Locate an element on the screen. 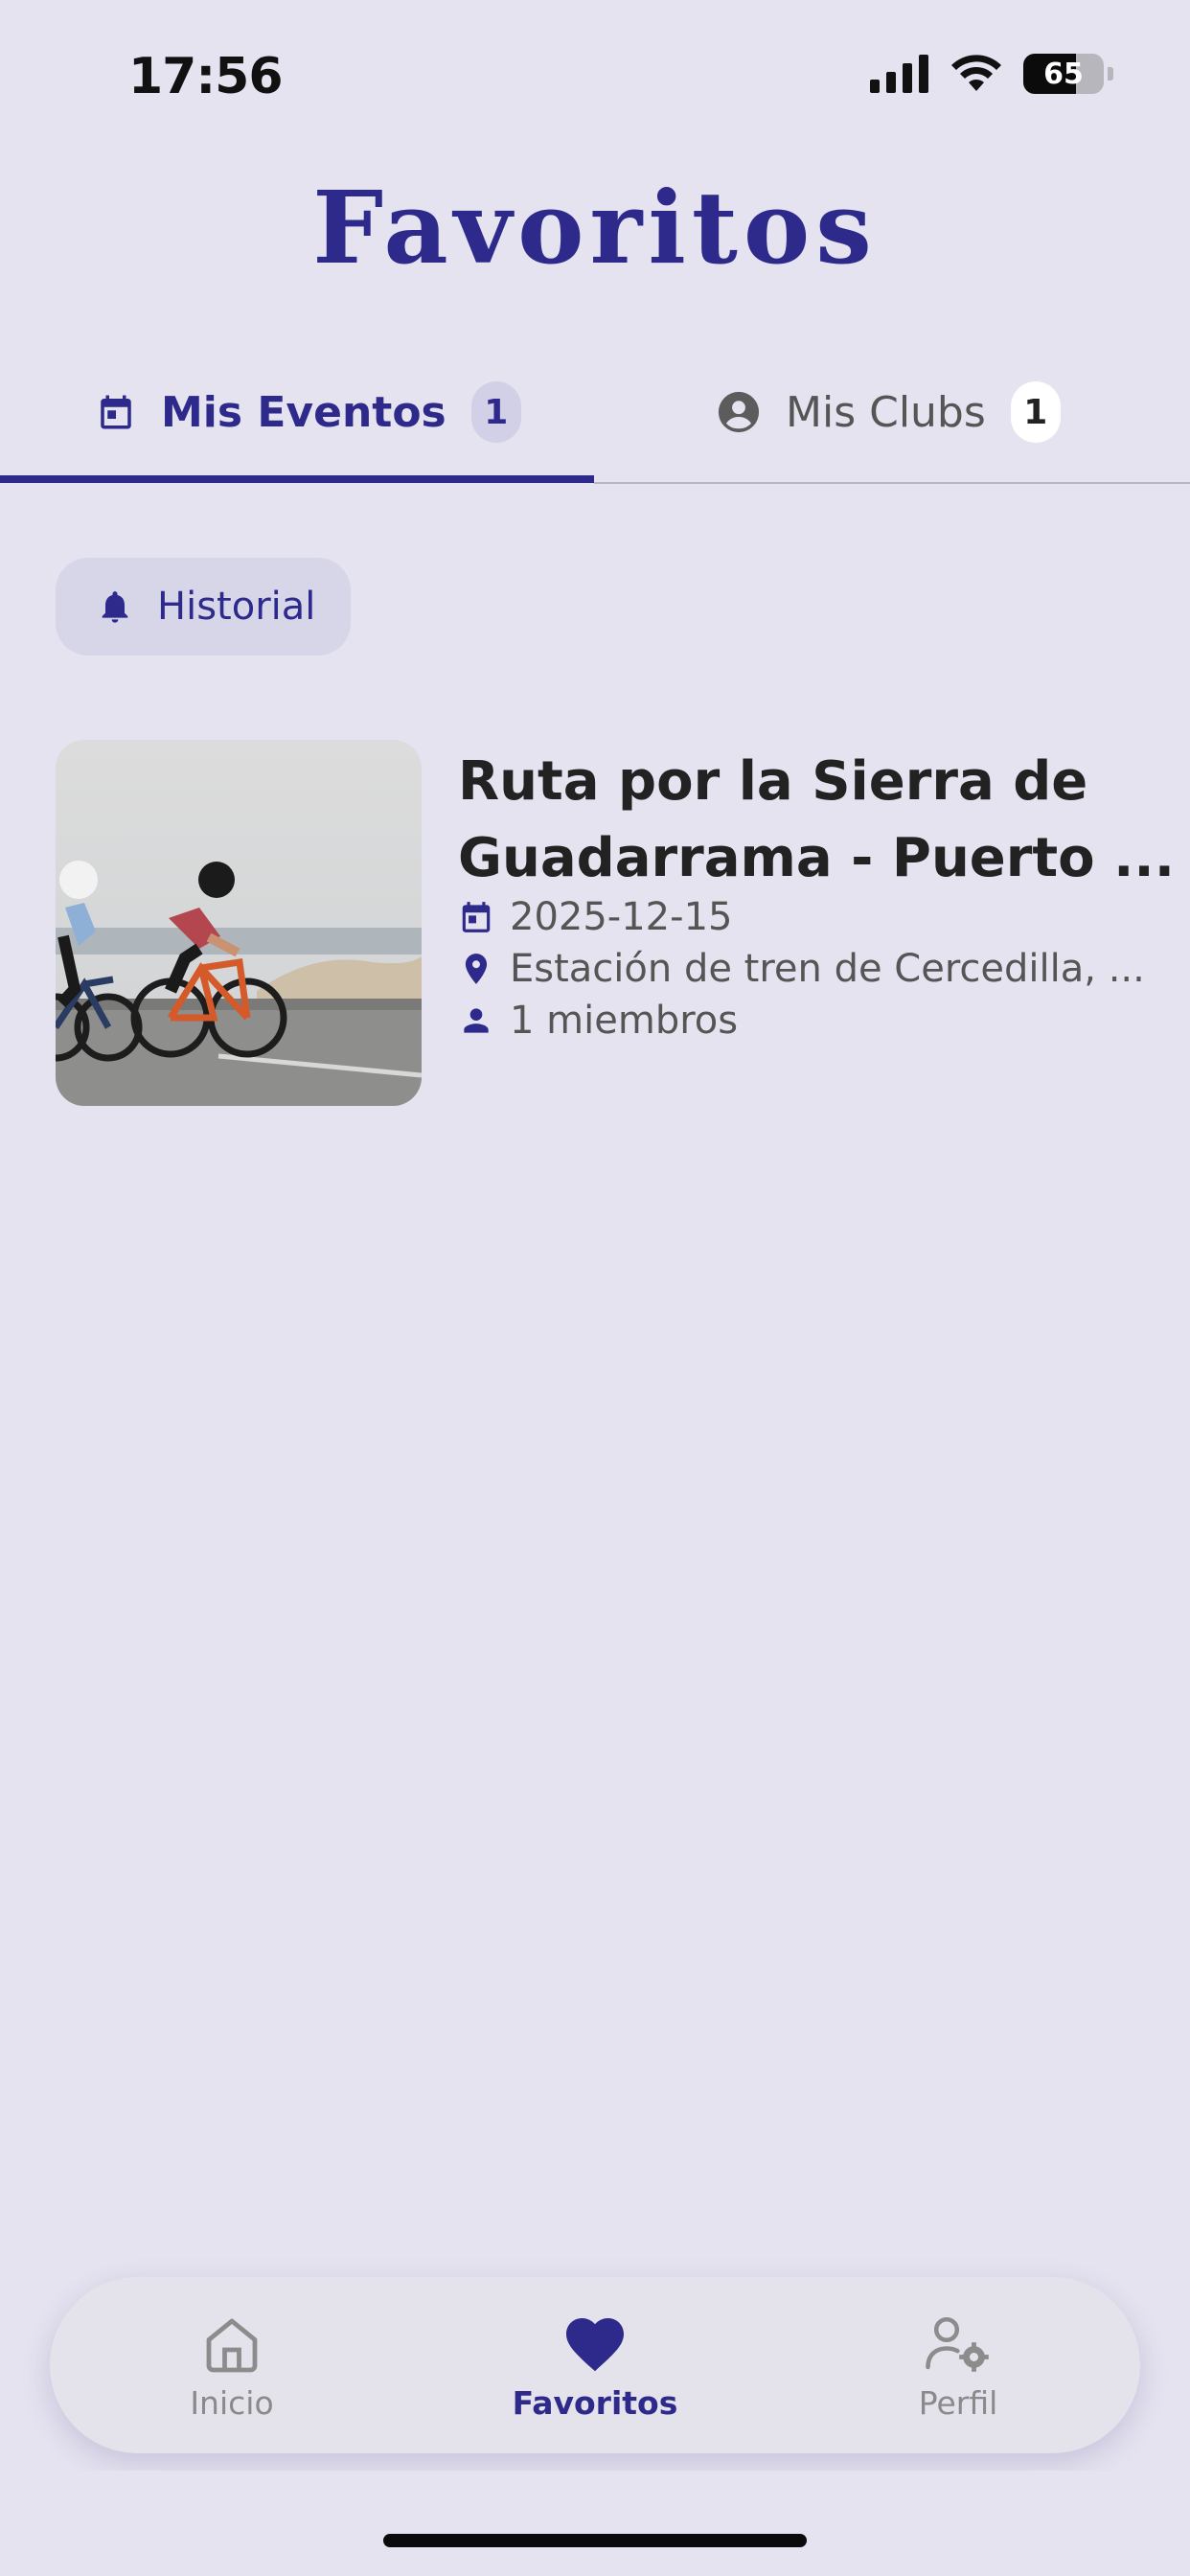 This screenshot has height=2576, width=1190. event-members: 1 miembros is located at coordinates (624, 1021).